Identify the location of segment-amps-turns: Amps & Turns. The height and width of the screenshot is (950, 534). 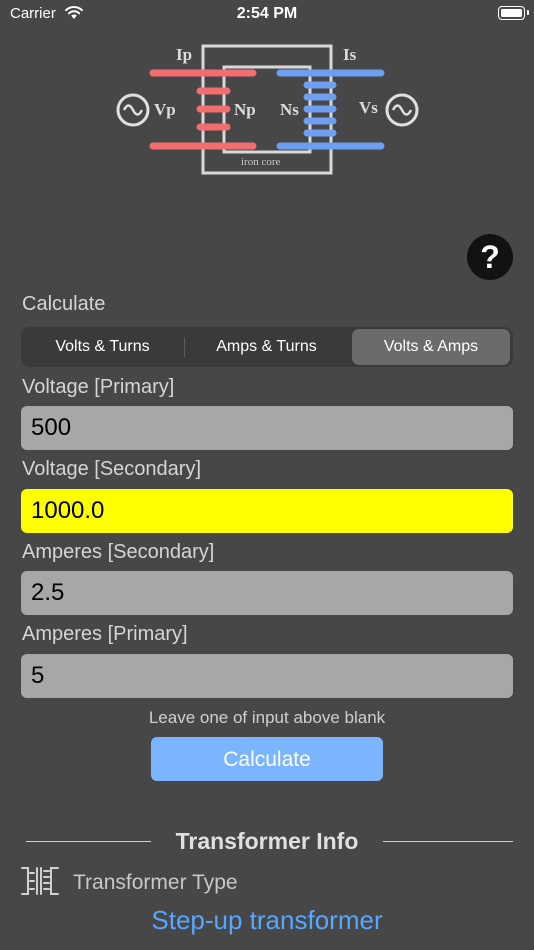
(266, 347).